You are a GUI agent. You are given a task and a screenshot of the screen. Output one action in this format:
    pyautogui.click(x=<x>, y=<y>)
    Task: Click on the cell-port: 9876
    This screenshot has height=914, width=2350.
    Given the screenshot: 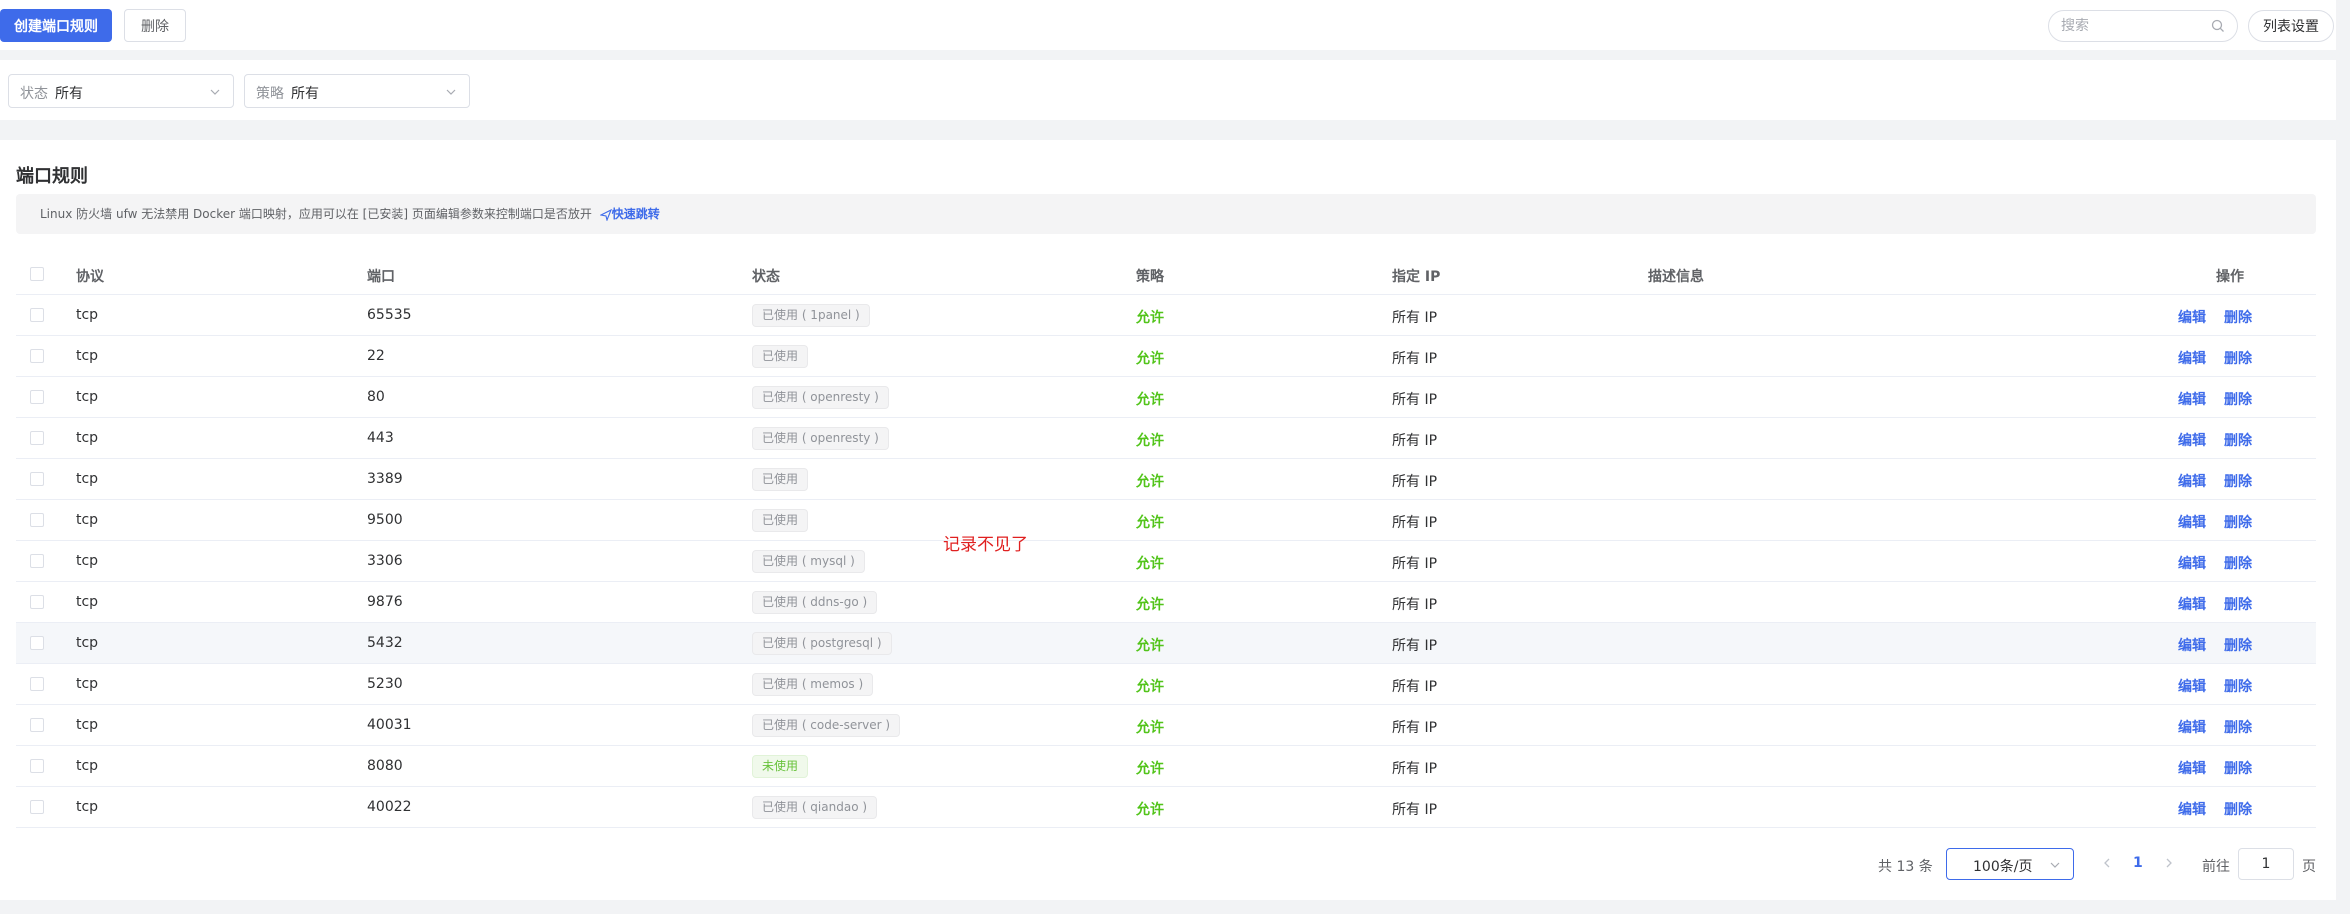 What is the action you would take?
    pyautogui.click(x=385, y=602)
    